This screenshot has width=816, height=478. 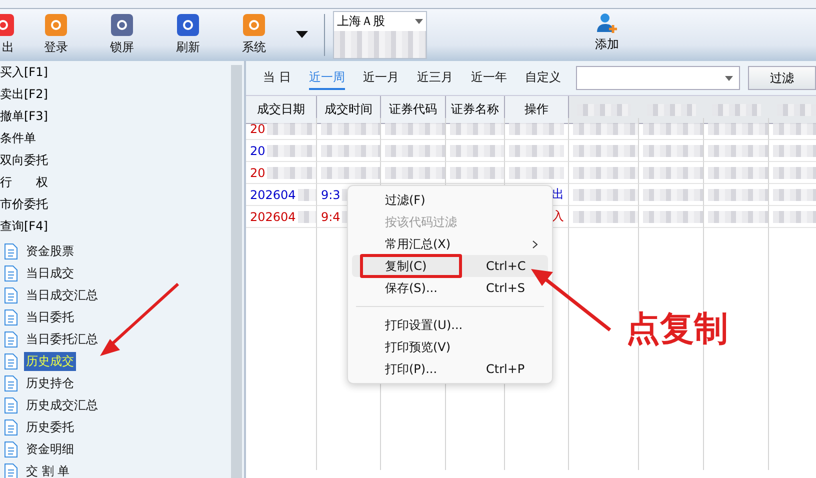 What do you see at coordinates (349, 110) in the screenshot?
I see `column-header: 成交时间` at bounding box center [349, 110].